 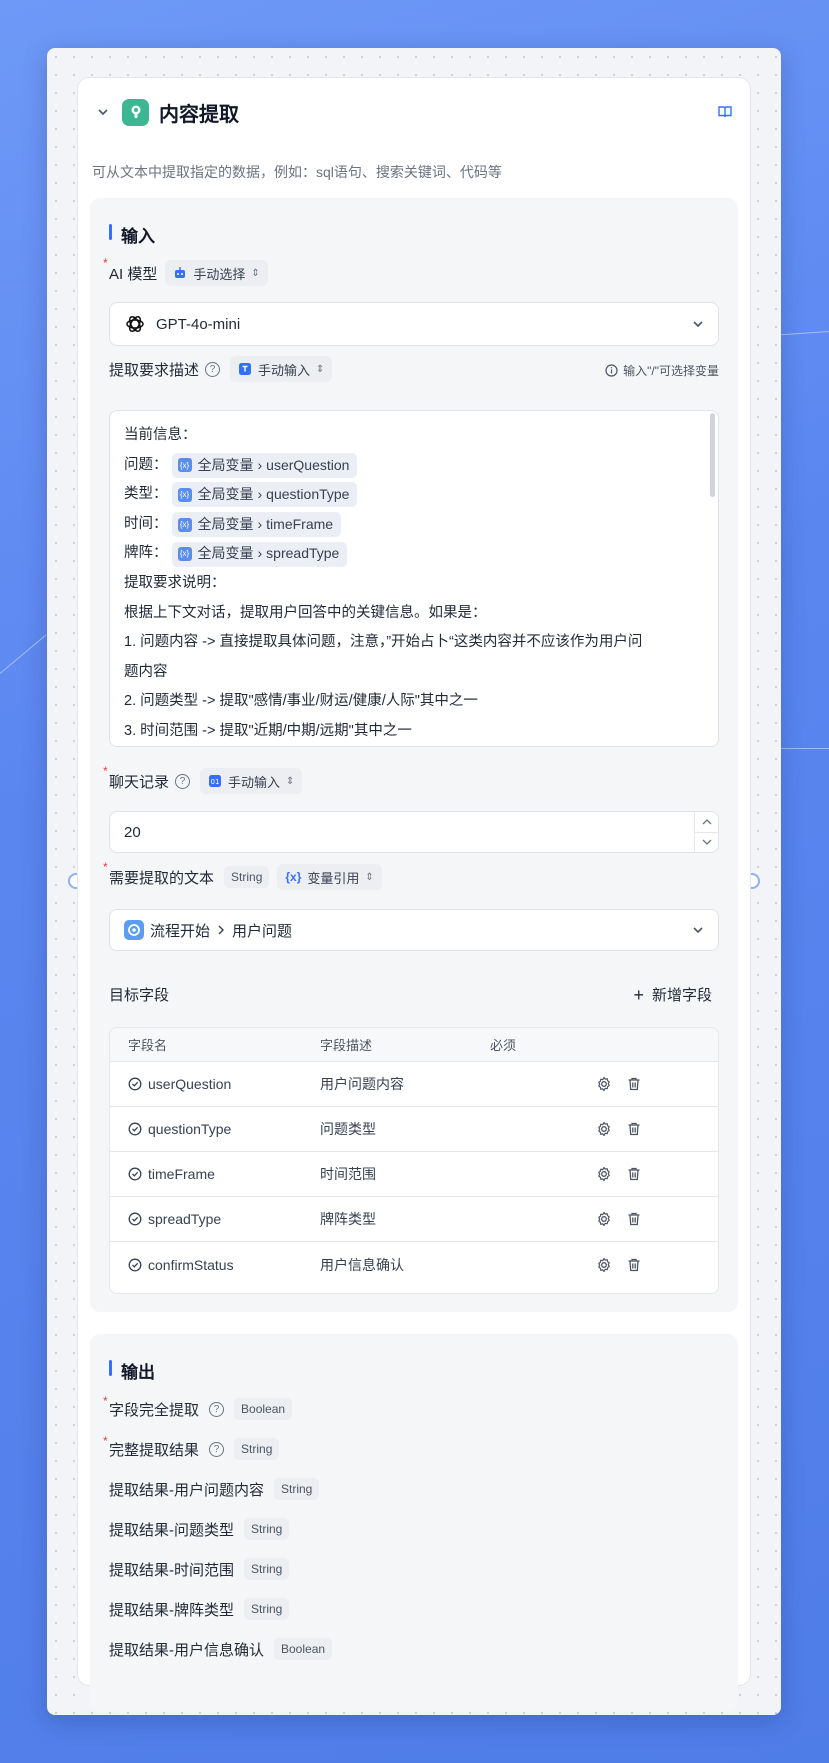 I want to click on variable-hint-text: 输入"/"可选择变量, so click(x=671, y=371).